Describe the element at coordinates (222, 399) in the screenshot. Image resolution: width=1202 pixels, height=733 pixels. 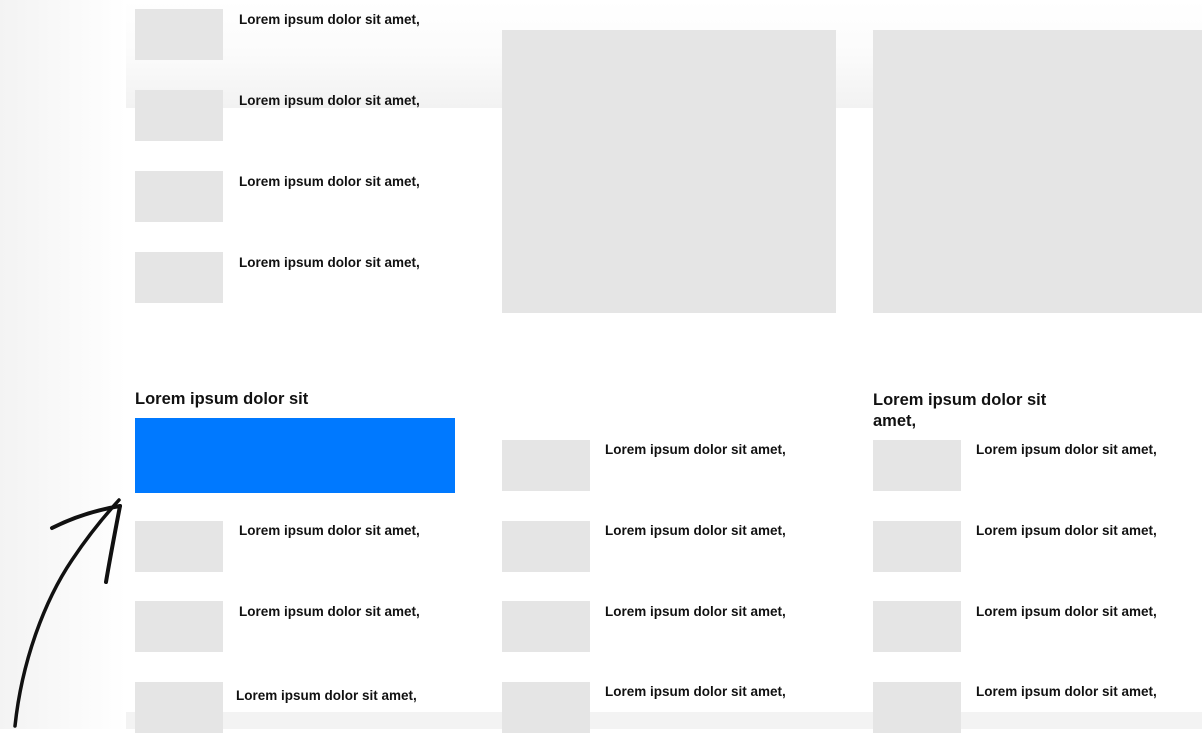
I see `section-heading: Lorem ipsum dolor sit` at that location.